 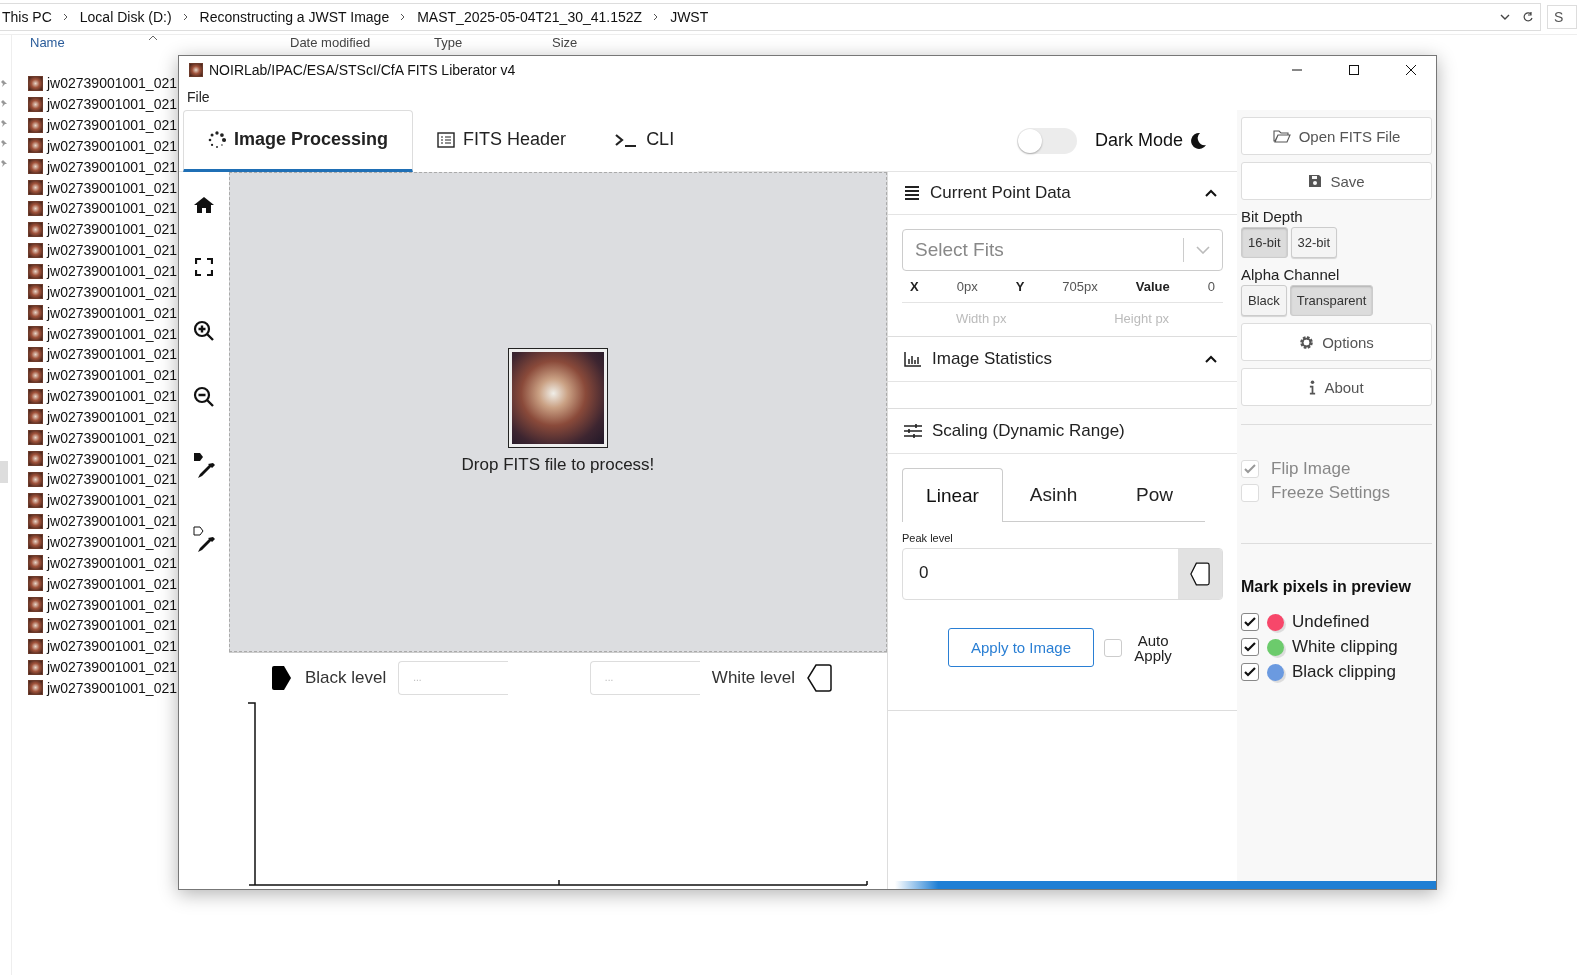 I want to click on close-icon, so click(x=1411, y=70).